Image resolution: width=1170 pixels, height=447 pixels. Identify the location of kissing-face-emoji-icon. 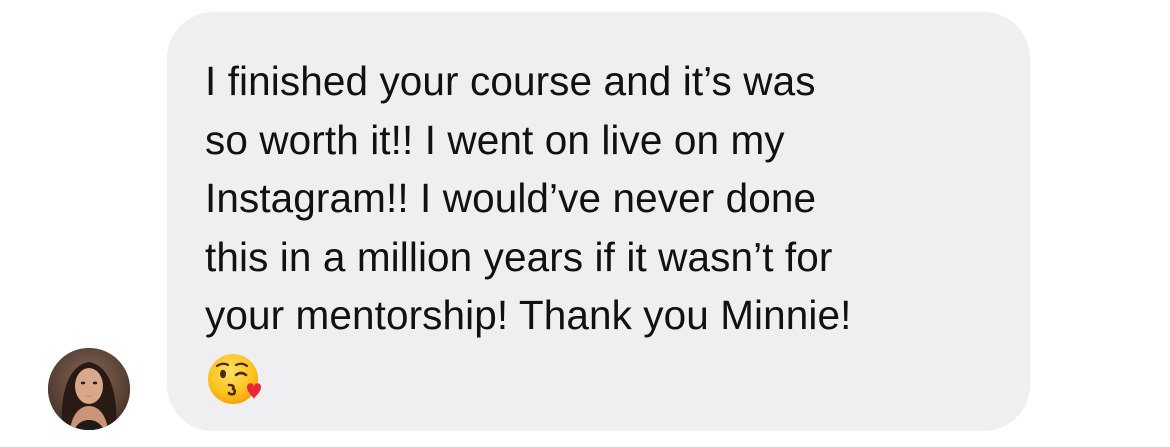
(235, 379).